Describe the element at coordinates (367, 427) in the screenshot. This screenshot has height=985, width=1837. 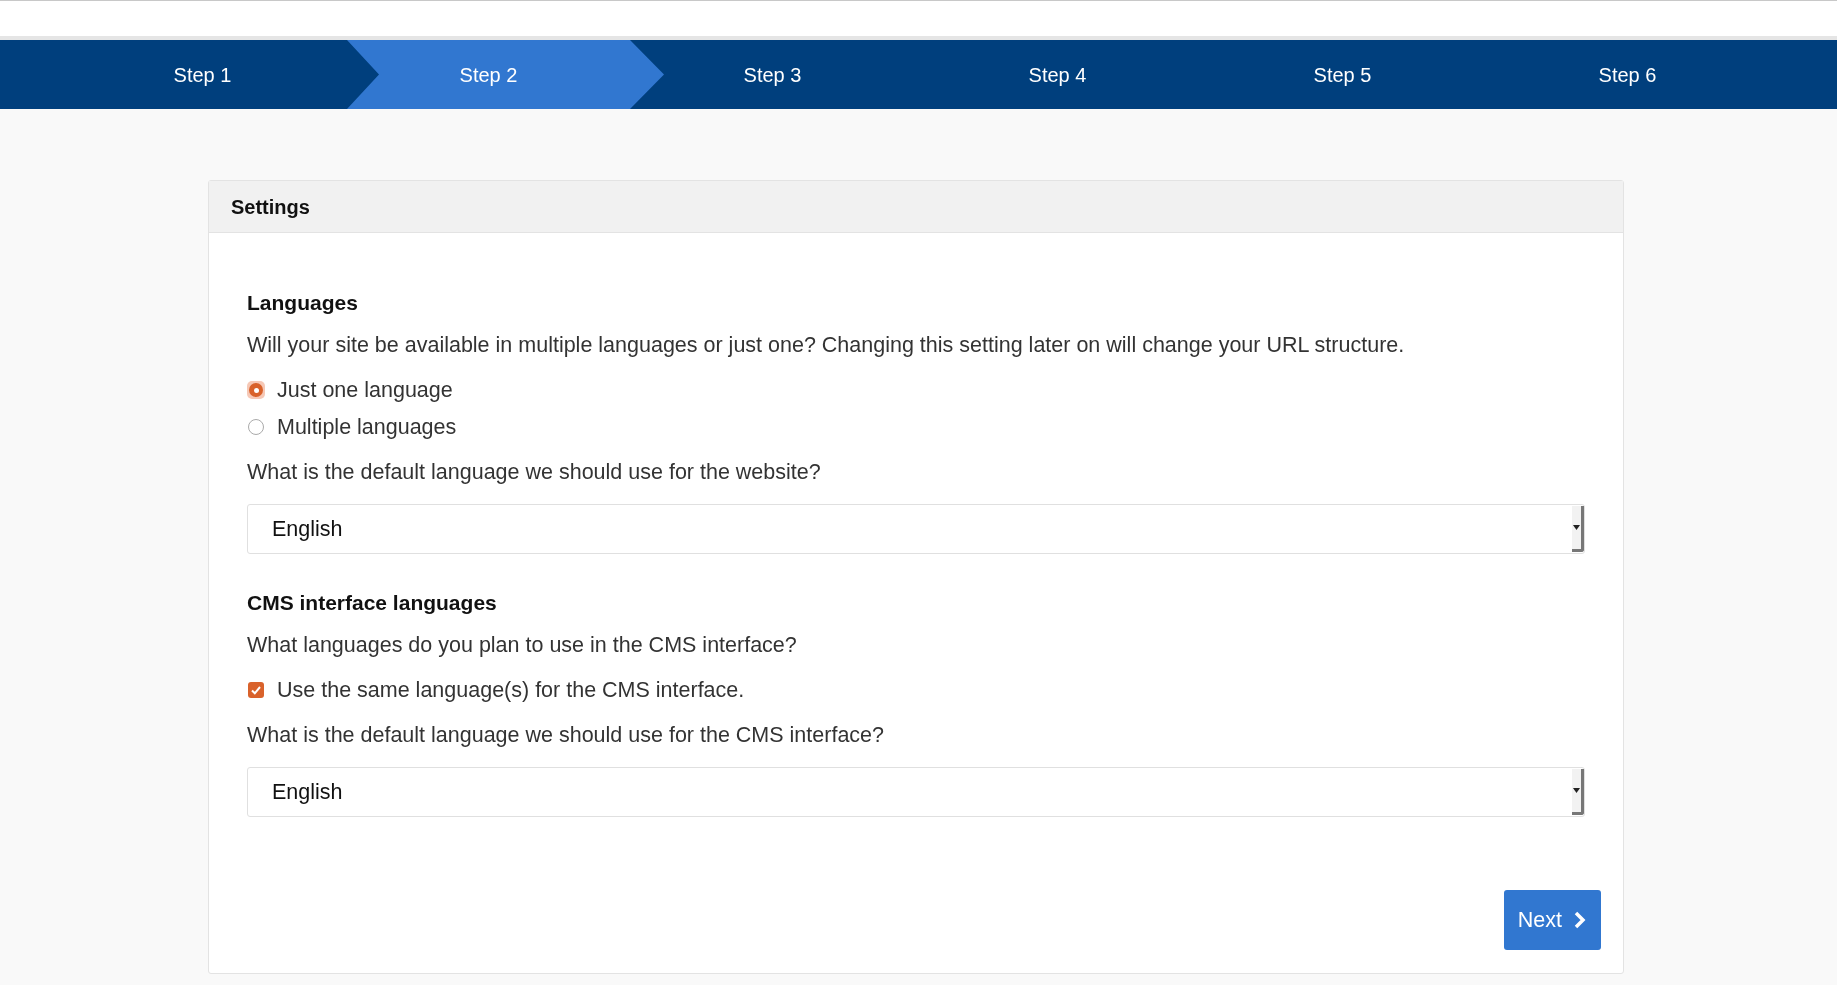
I see `option-label: Multiple languages` at that location.